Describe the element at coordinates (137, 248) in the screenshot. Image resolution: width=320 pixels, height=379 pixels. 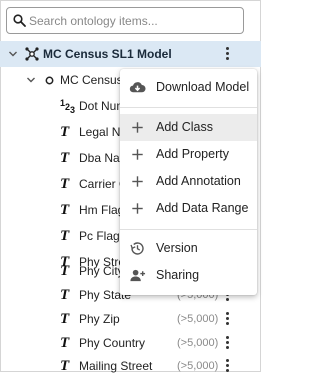
I see `history-icon` at that location.